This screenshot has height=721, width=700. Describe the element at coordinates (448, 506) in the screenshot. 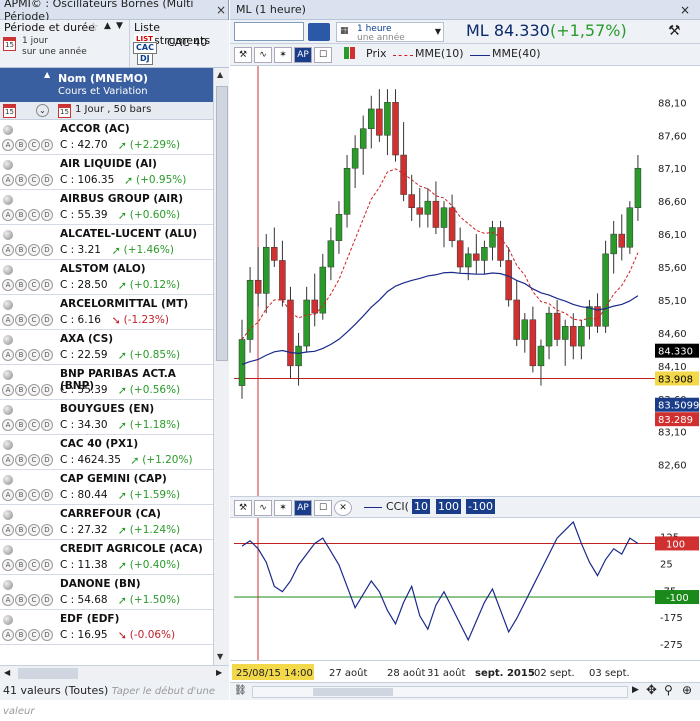

I see `cci-param-high: 100` at that location.